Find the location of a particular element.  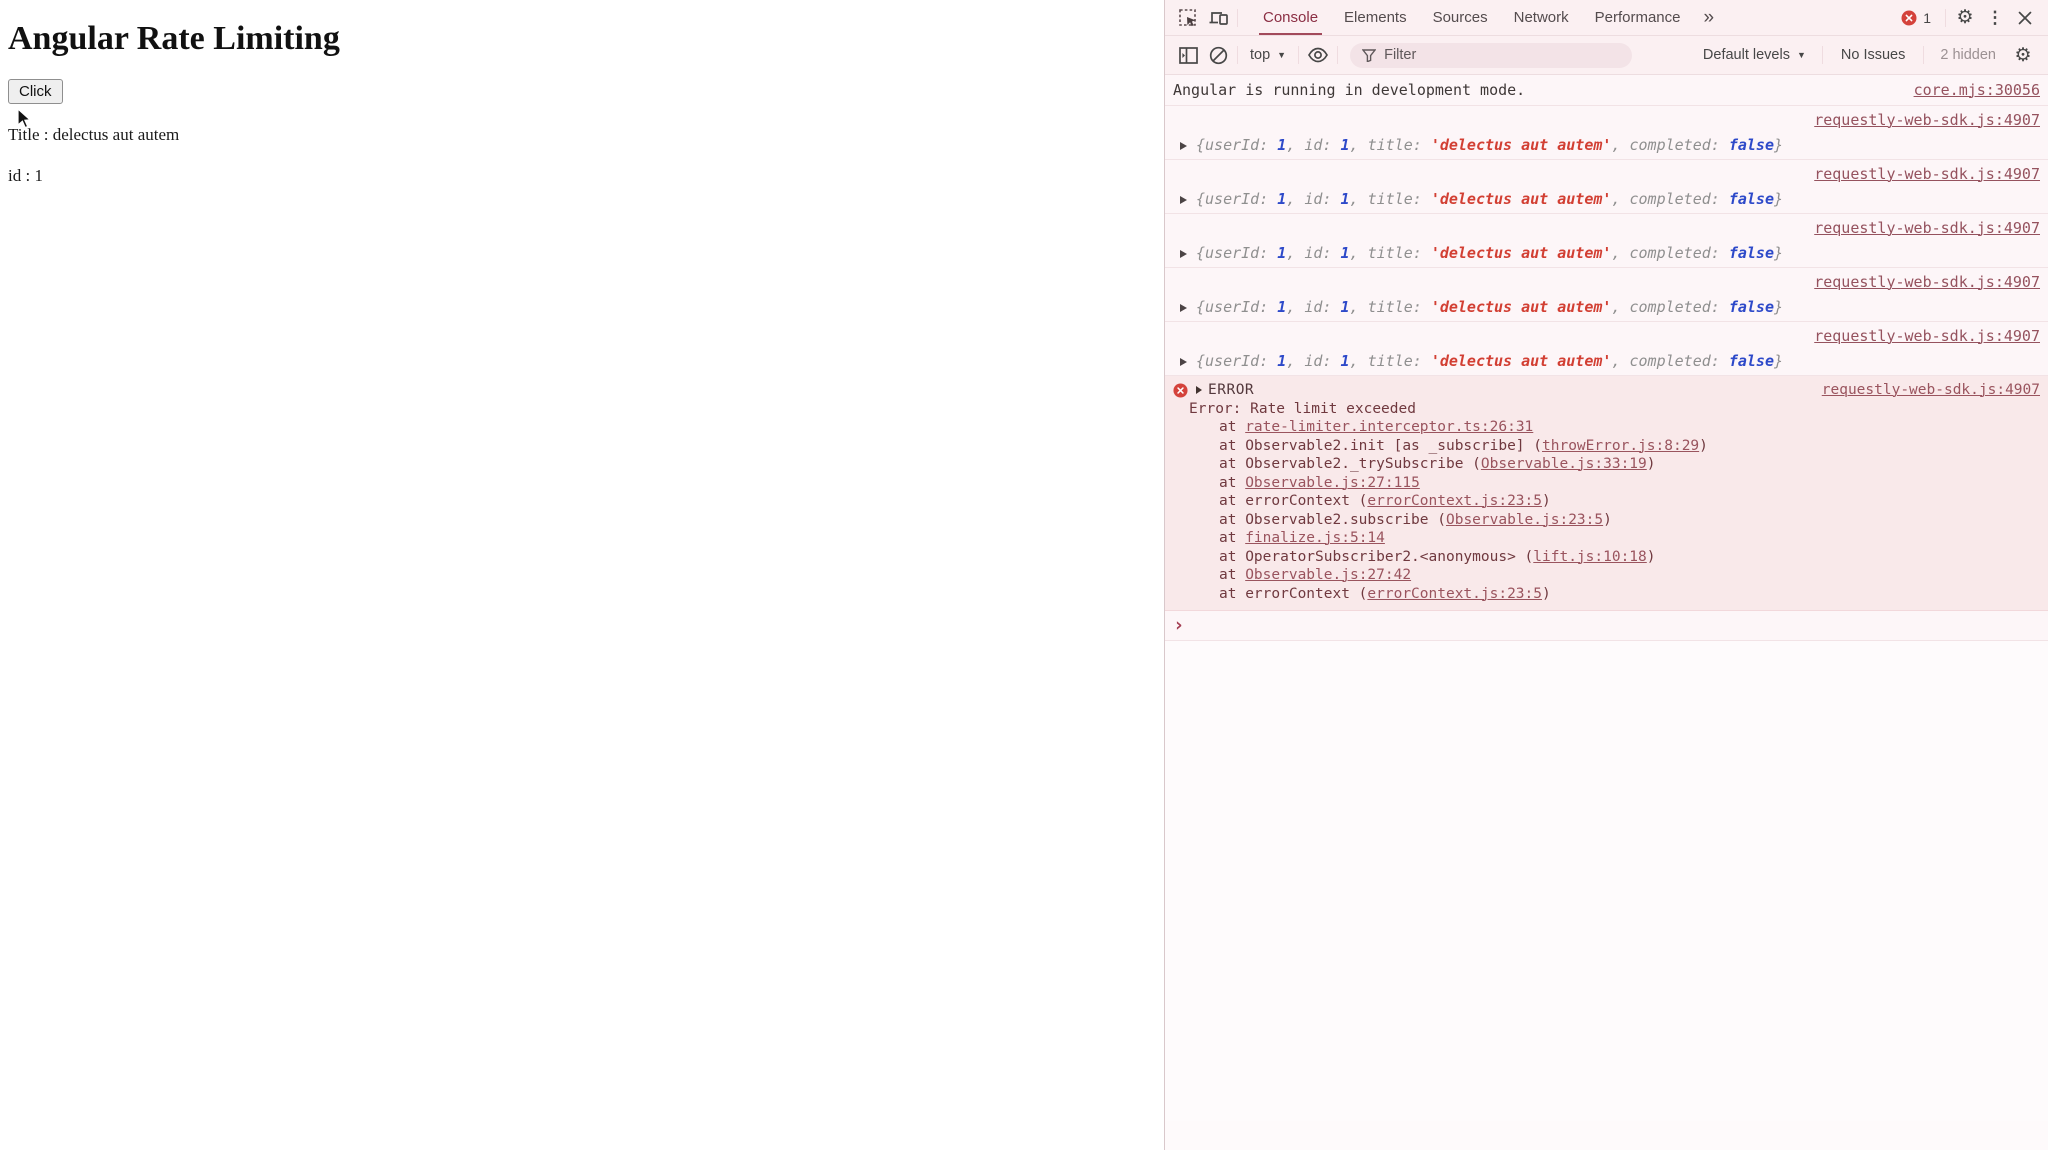

context-selector-value: top is located at coordinates (1260, 55).